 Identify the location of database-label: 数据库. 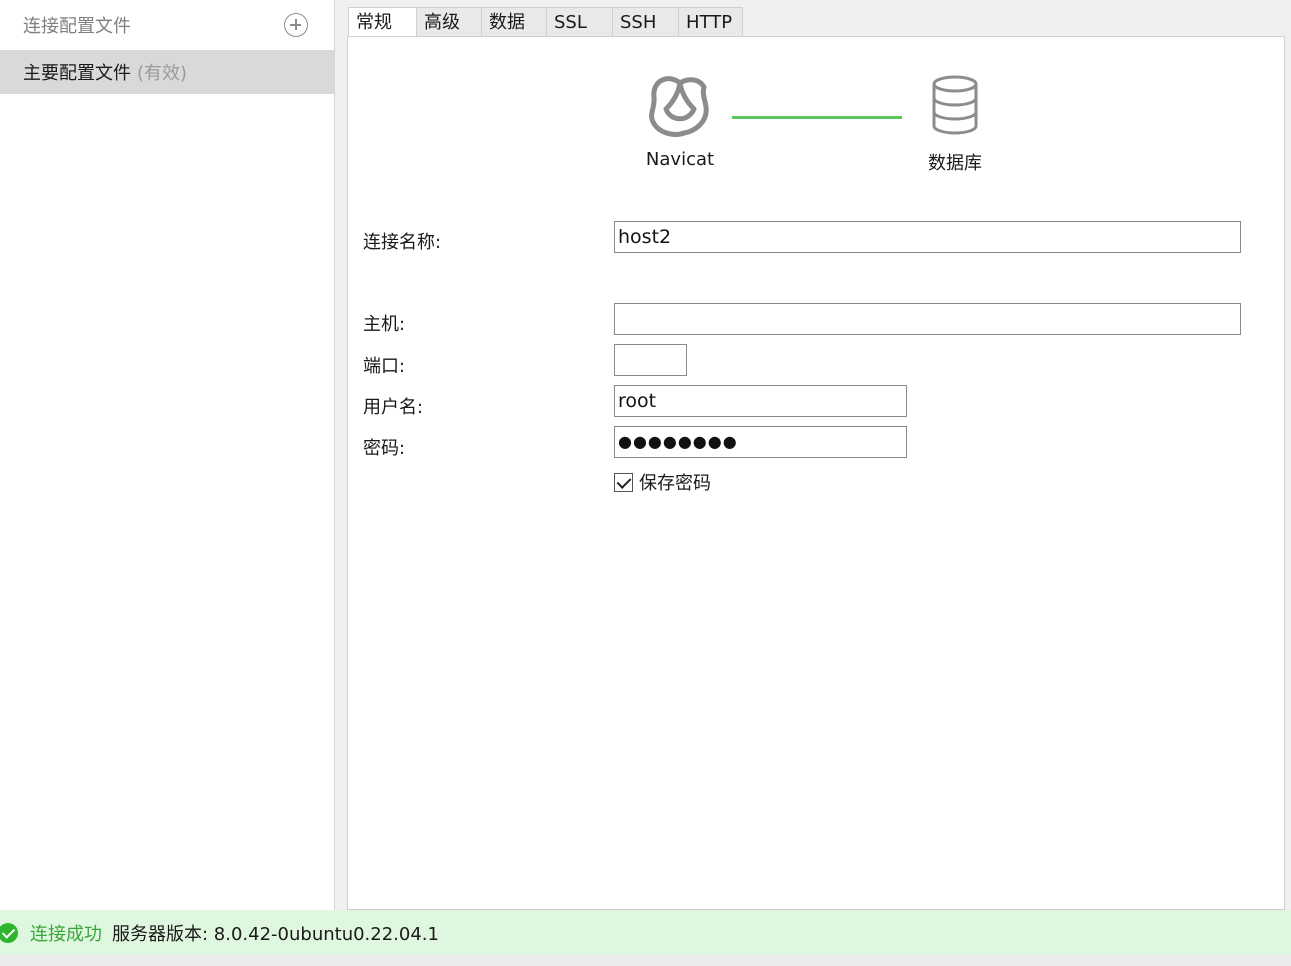
(955, 163).